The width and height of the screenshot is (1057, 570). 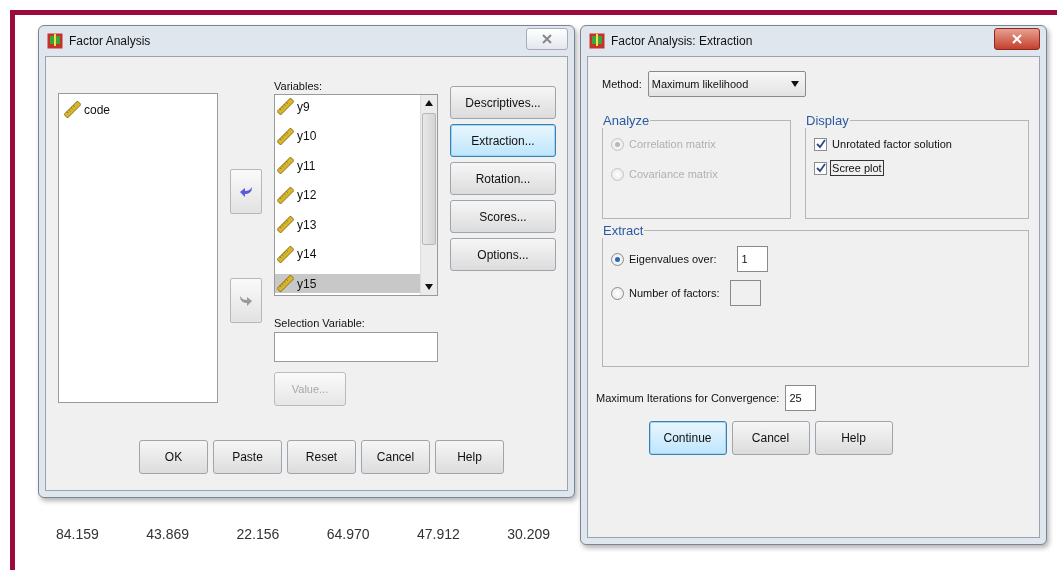 I want to click on table-cell: 43.869, so click(x=168, y=534).